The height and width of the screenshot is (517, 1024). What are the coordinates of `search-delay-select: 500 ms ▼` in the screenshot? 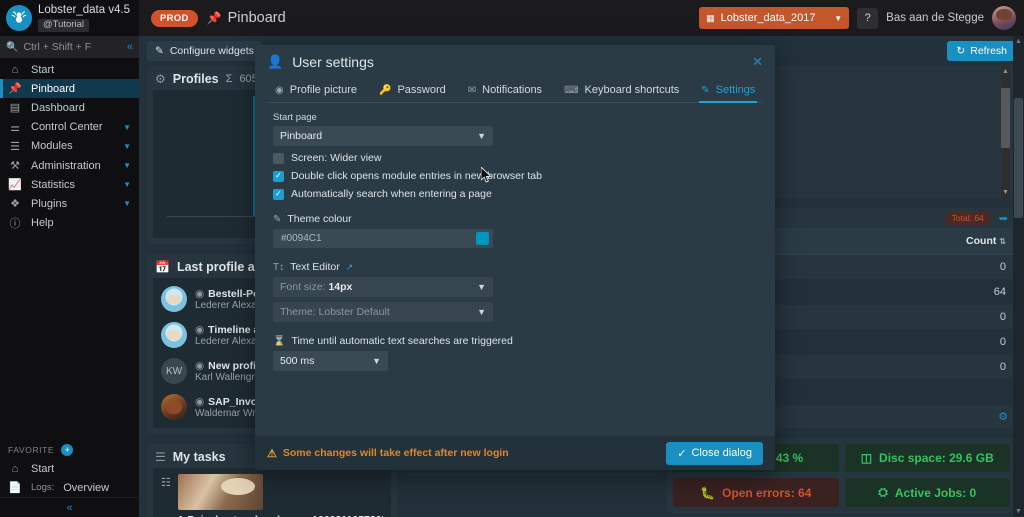 It's located at (330, 361).